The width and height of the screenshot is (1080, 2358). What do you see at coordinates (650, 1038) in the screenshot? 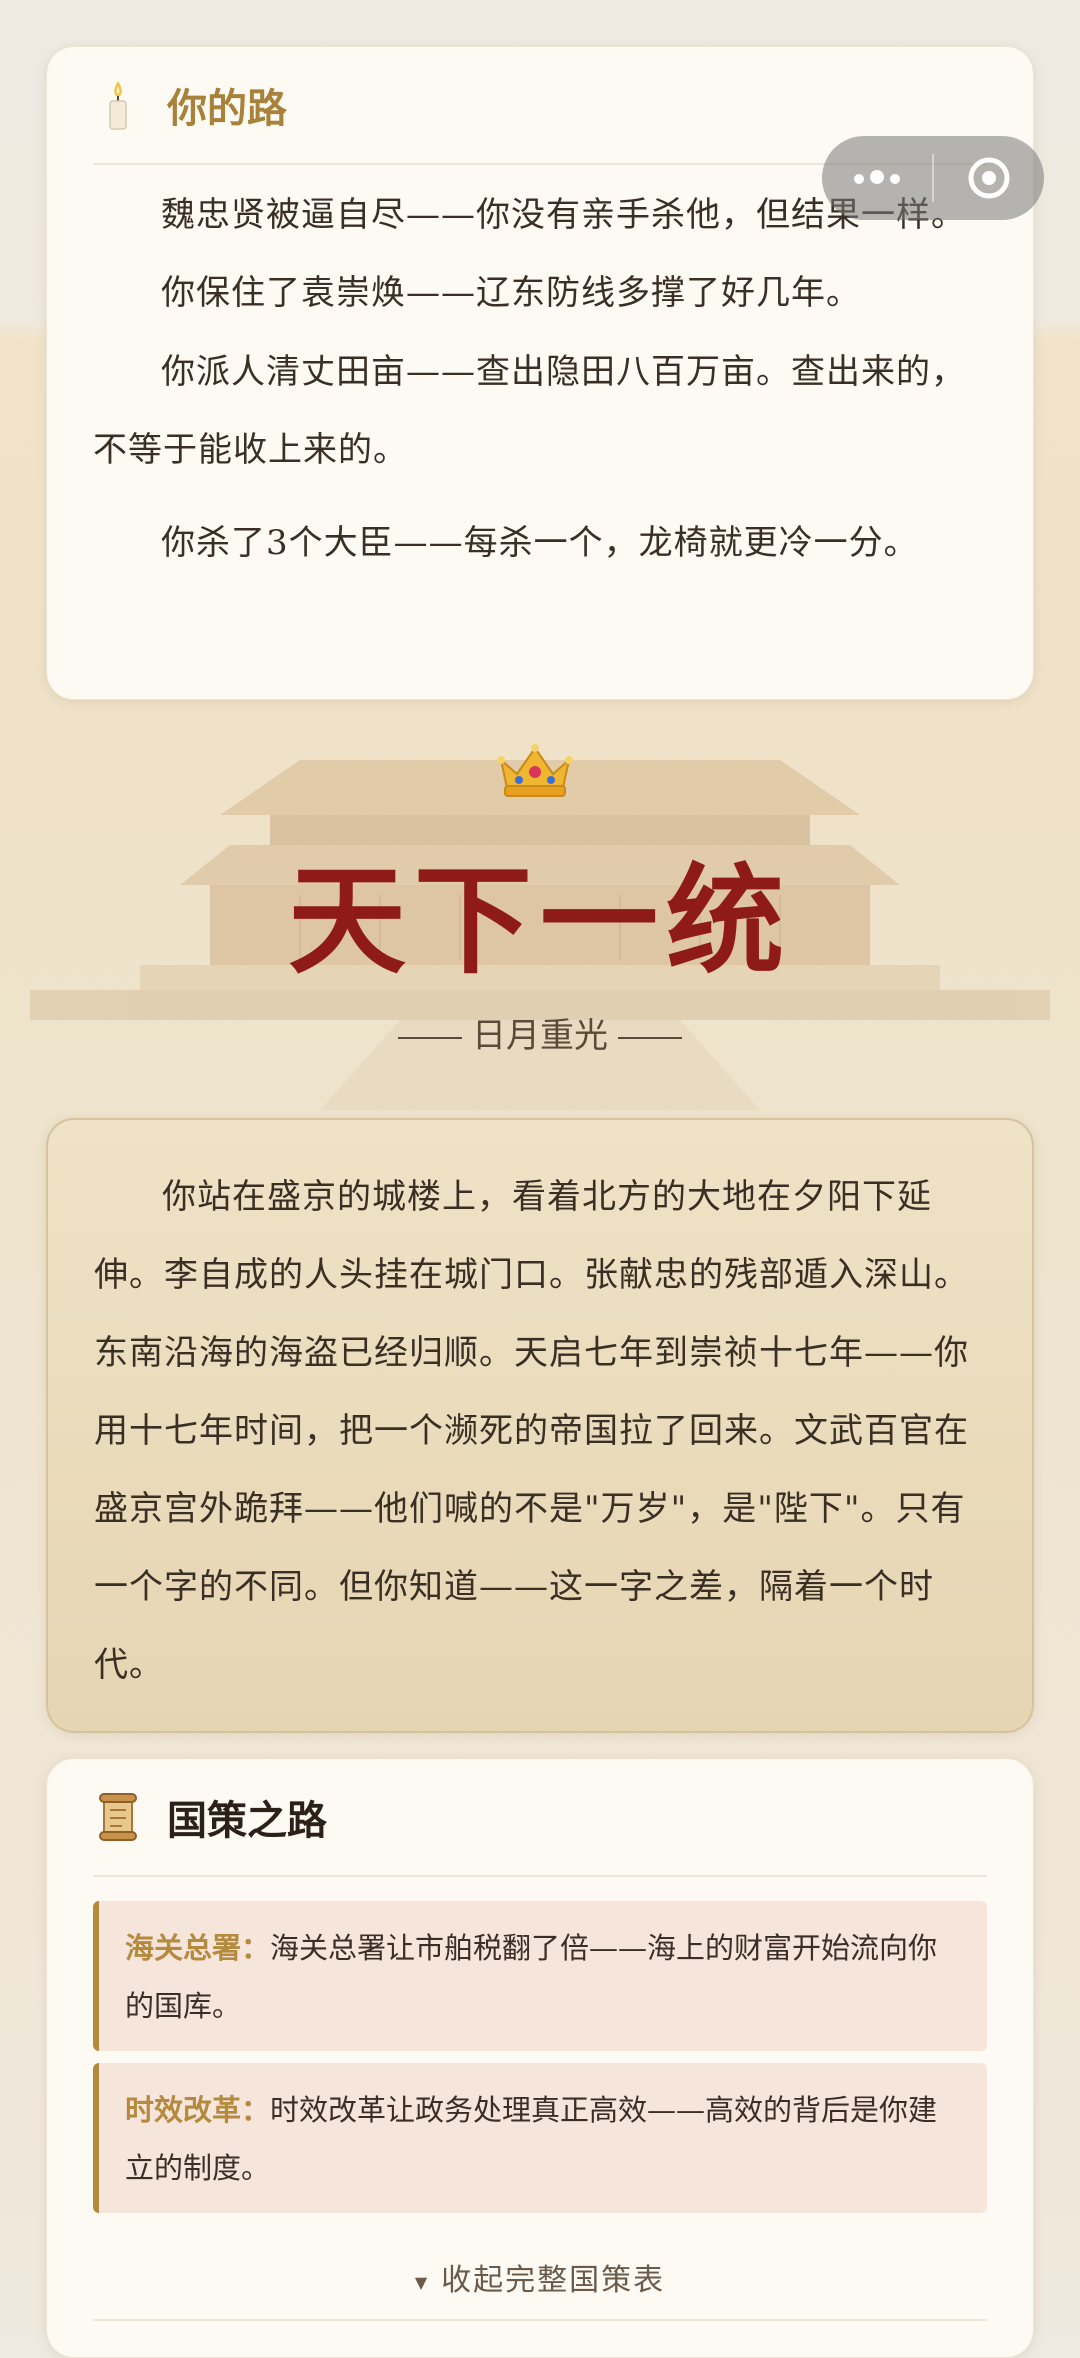
I see `subtitle-dash-right` at bounding box center [650, 1038].